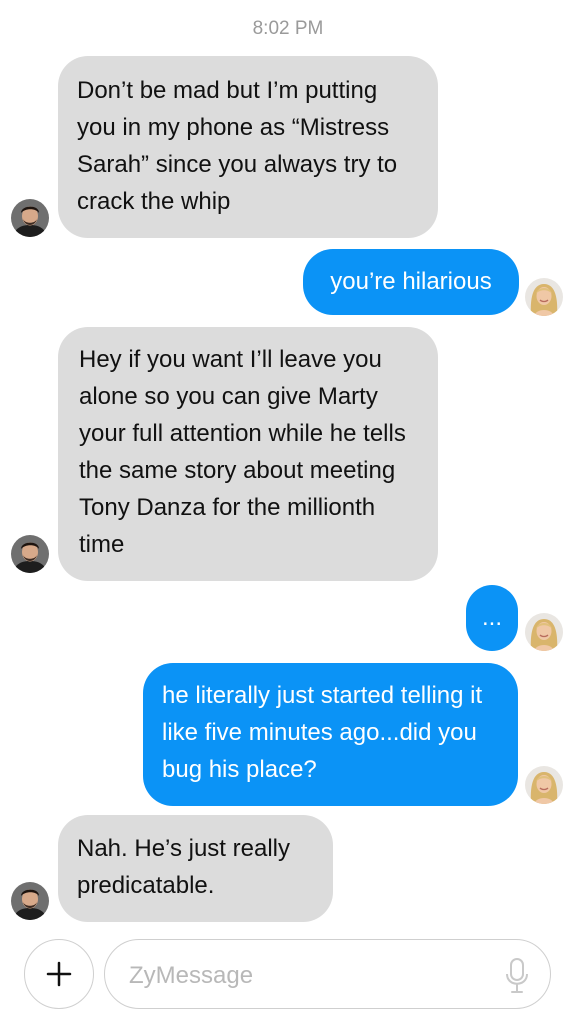 This screenshot has width=576, height=1024. Describe the element at coordinates (517, 978) in the screenshot. I see `microphone-icon` at that location.